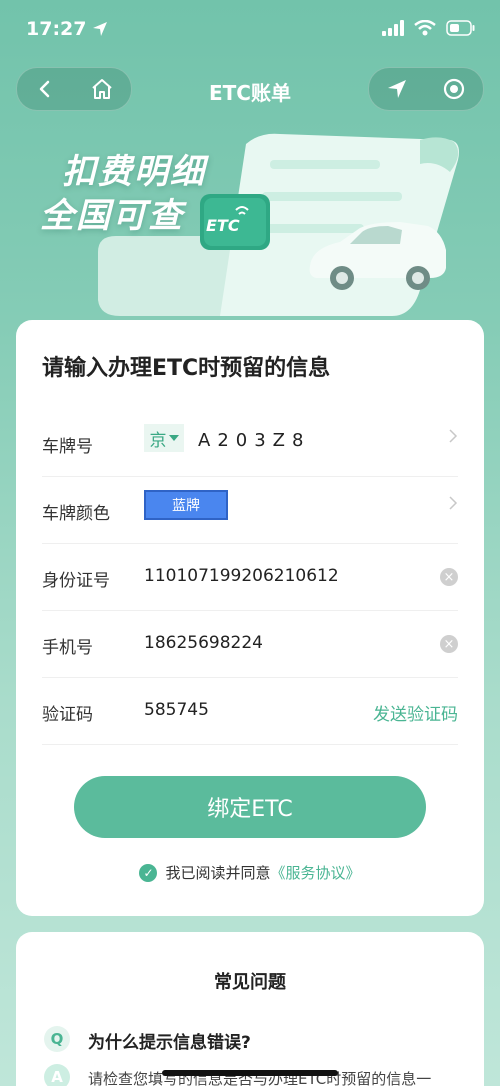  Describe the element at coordinates (241, 576) in the screenshot. I see `id-number-field: 110107199206210612` at that location.